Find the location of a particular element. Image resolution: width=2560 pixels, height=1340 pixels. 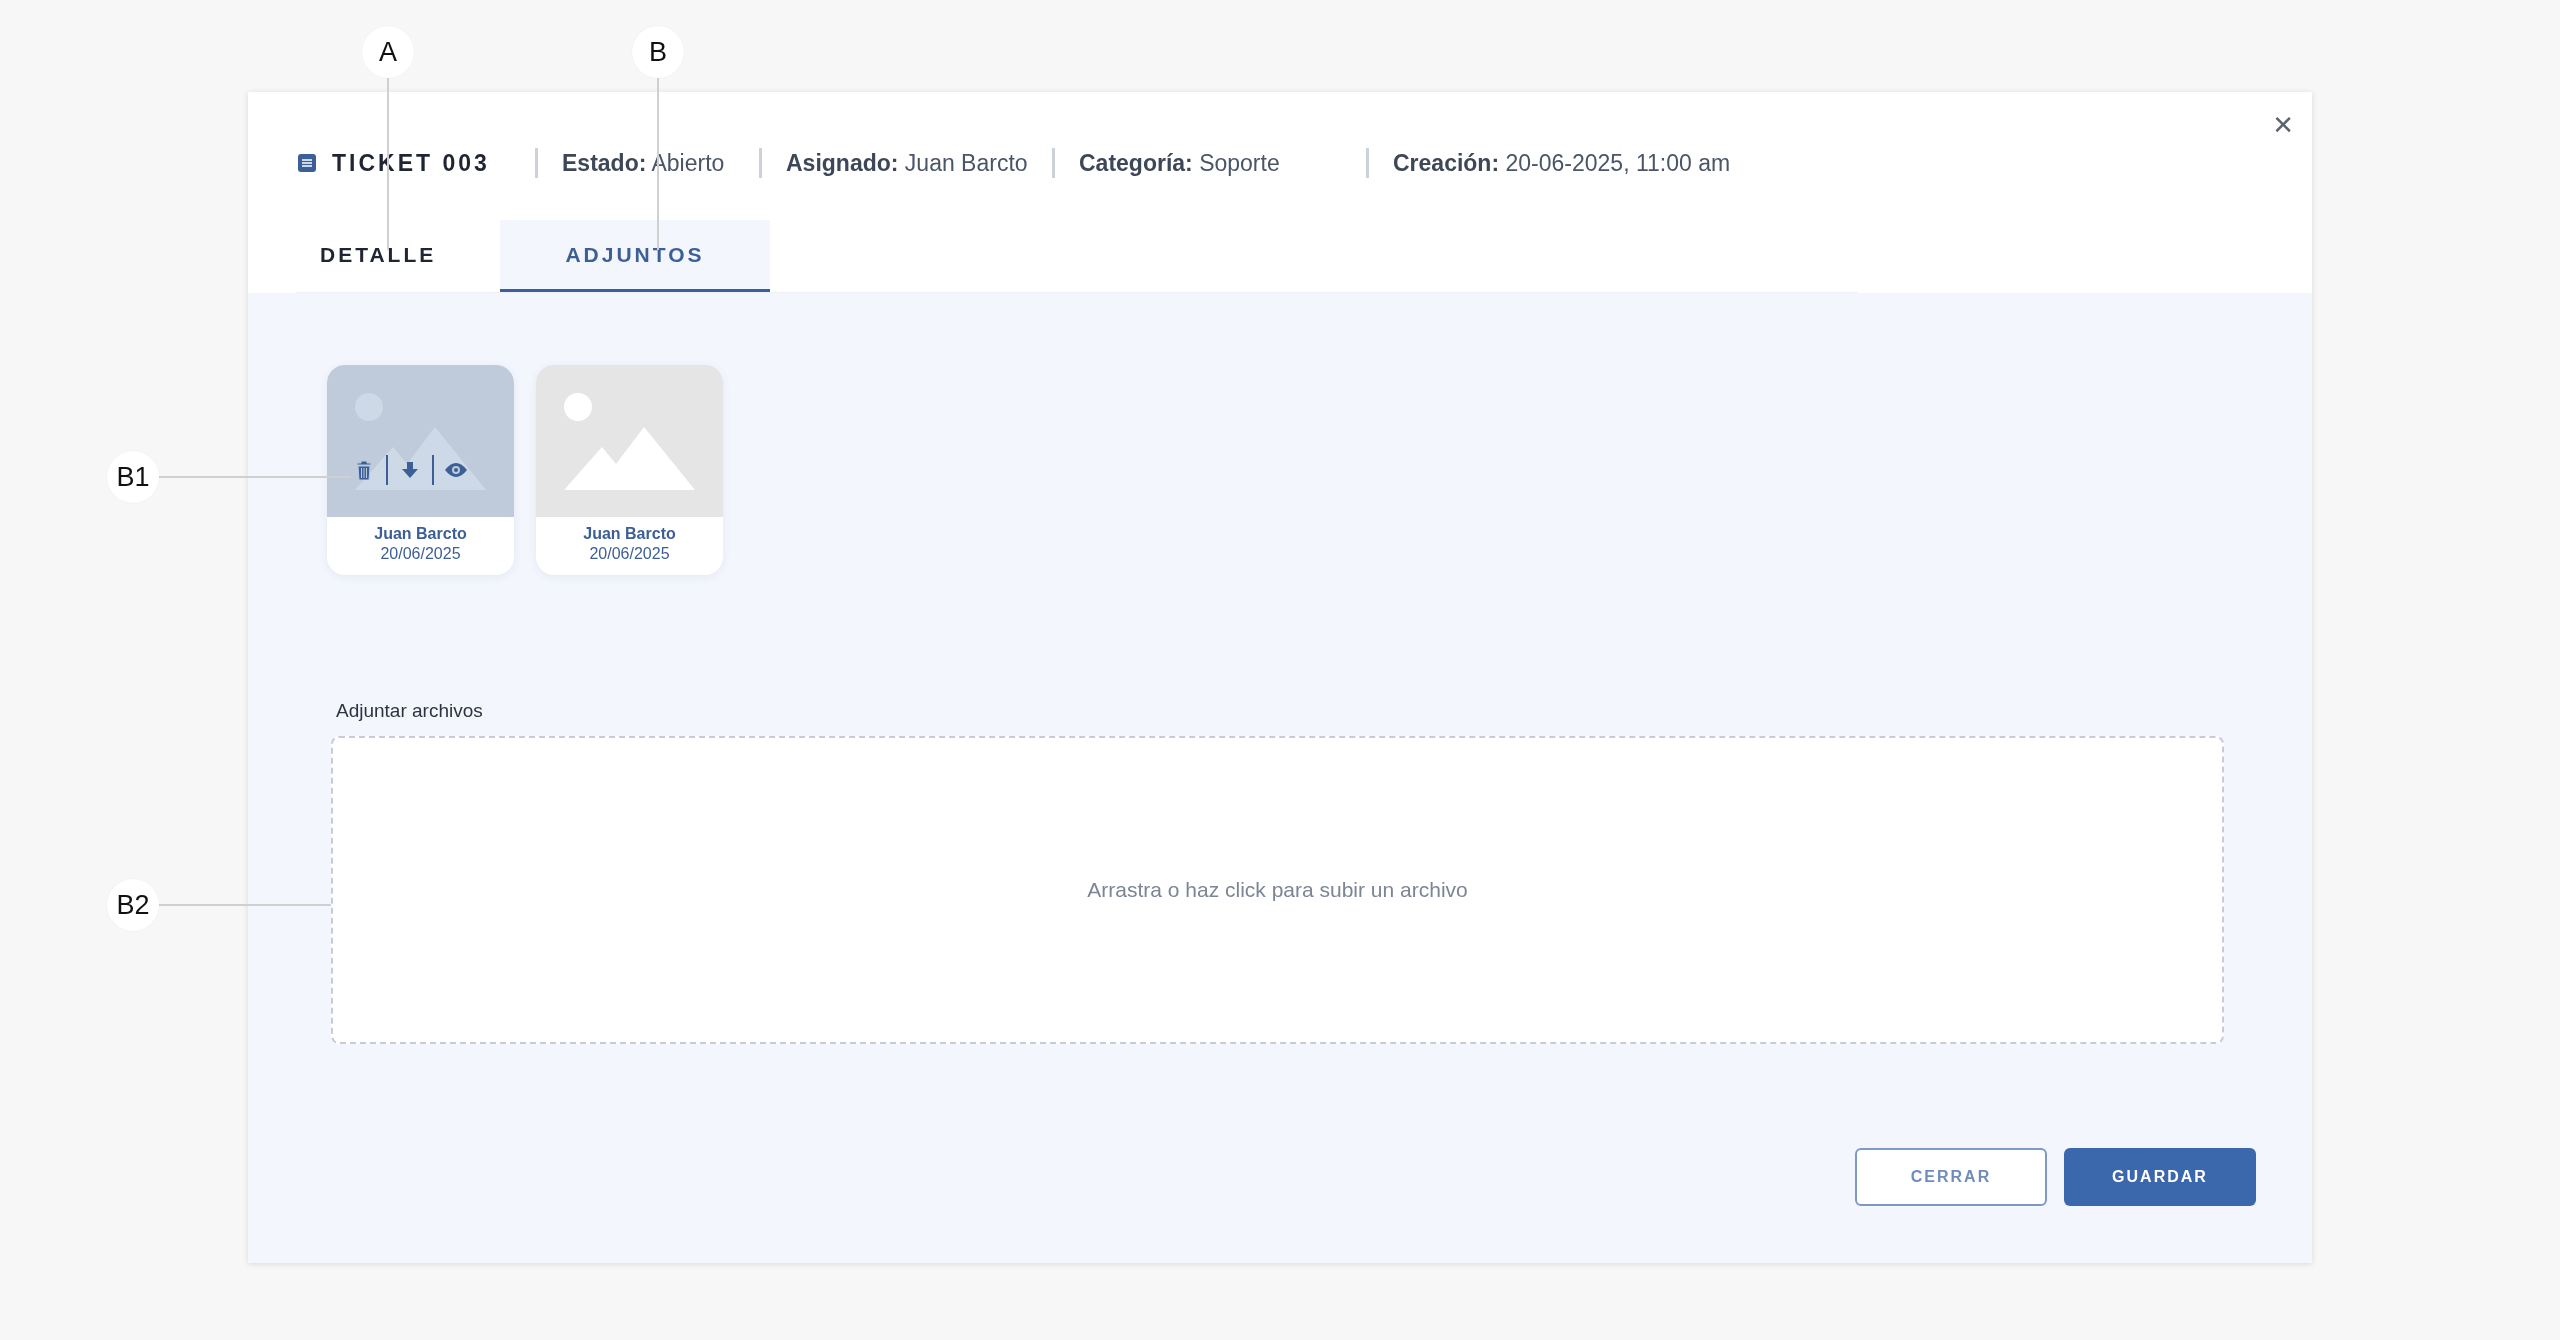

field-label: Adjuntar archivos is located at coordinates (409, 711).